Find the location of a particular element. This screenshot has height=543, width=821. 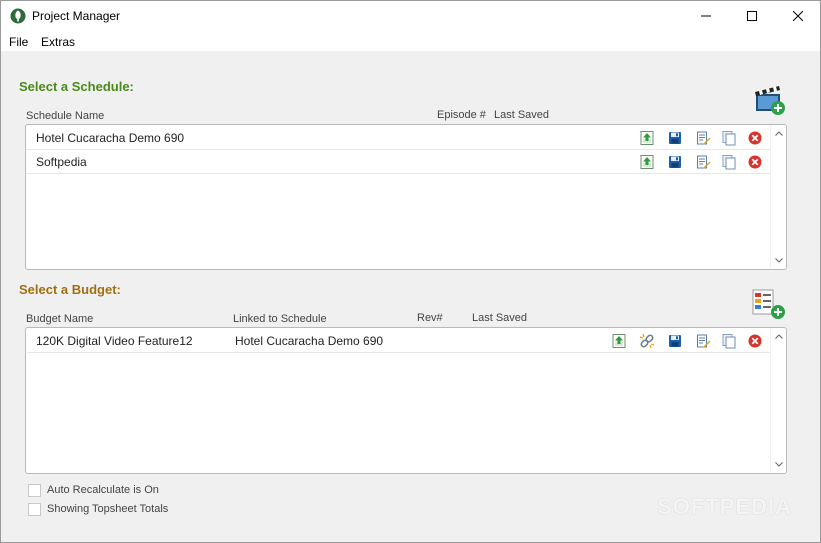

schedule-column-last-saved: Last Saved is located at coordinates (521, 115).